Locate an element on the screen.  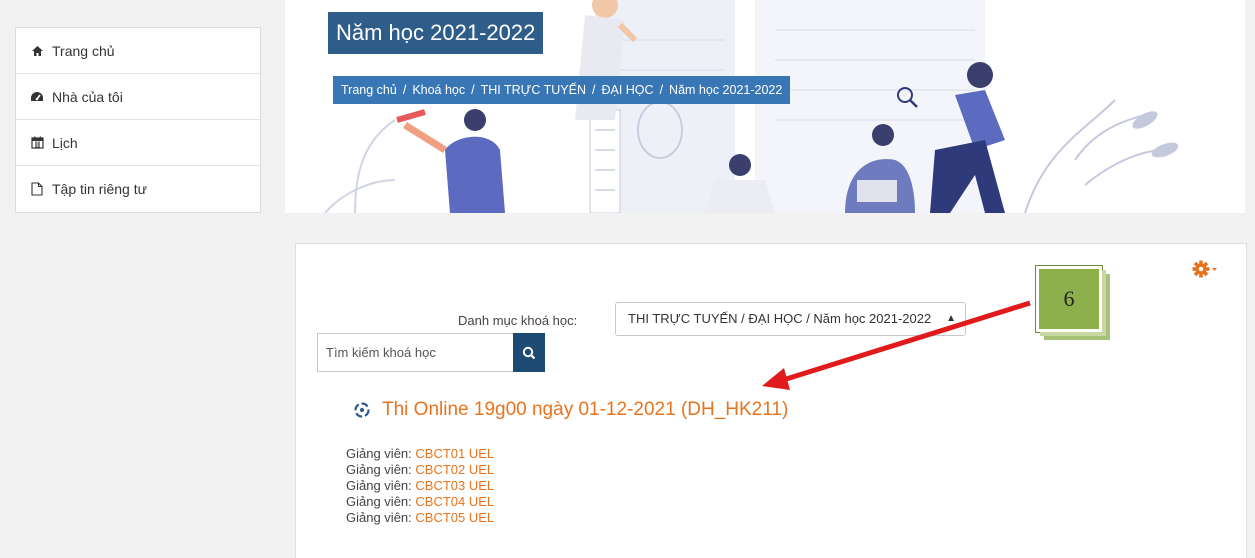
dashboard-icon is located at coordinates (37, 97).